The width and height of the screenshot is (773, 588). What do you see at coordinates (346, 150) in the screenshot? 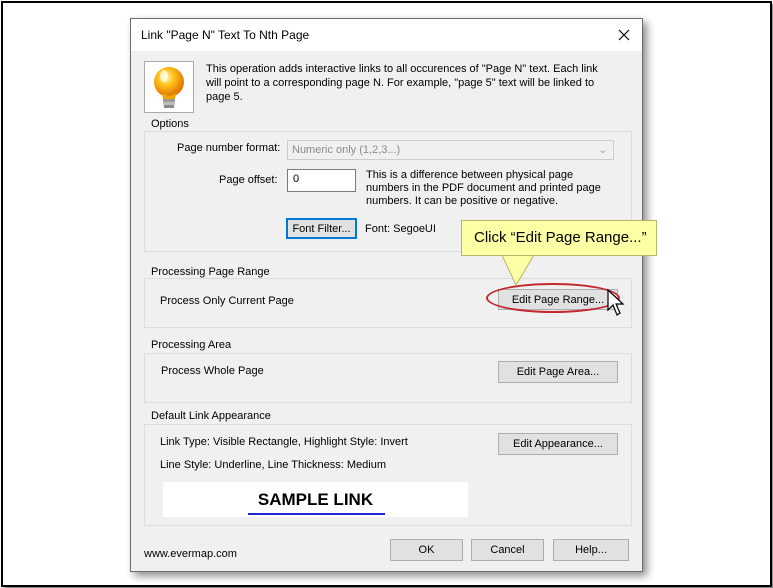
I see `page-number-format-value: Numeric only (1,2,3...)` at bounding box center [346, 150].